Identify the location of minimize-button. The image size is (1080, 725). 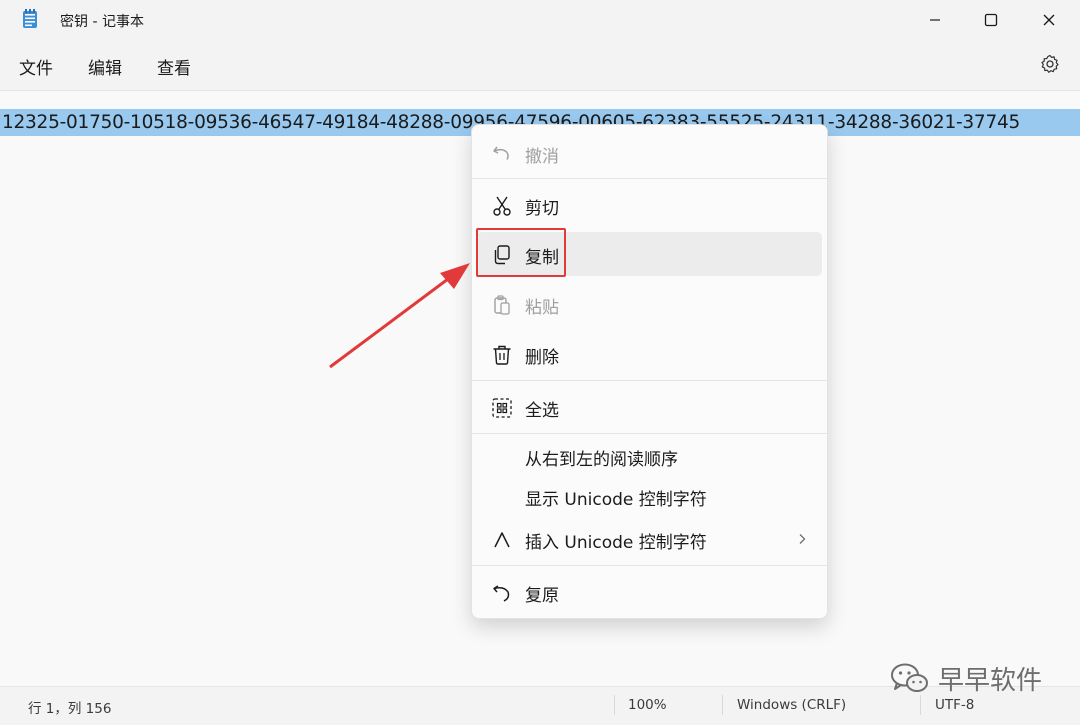
(935, 20).